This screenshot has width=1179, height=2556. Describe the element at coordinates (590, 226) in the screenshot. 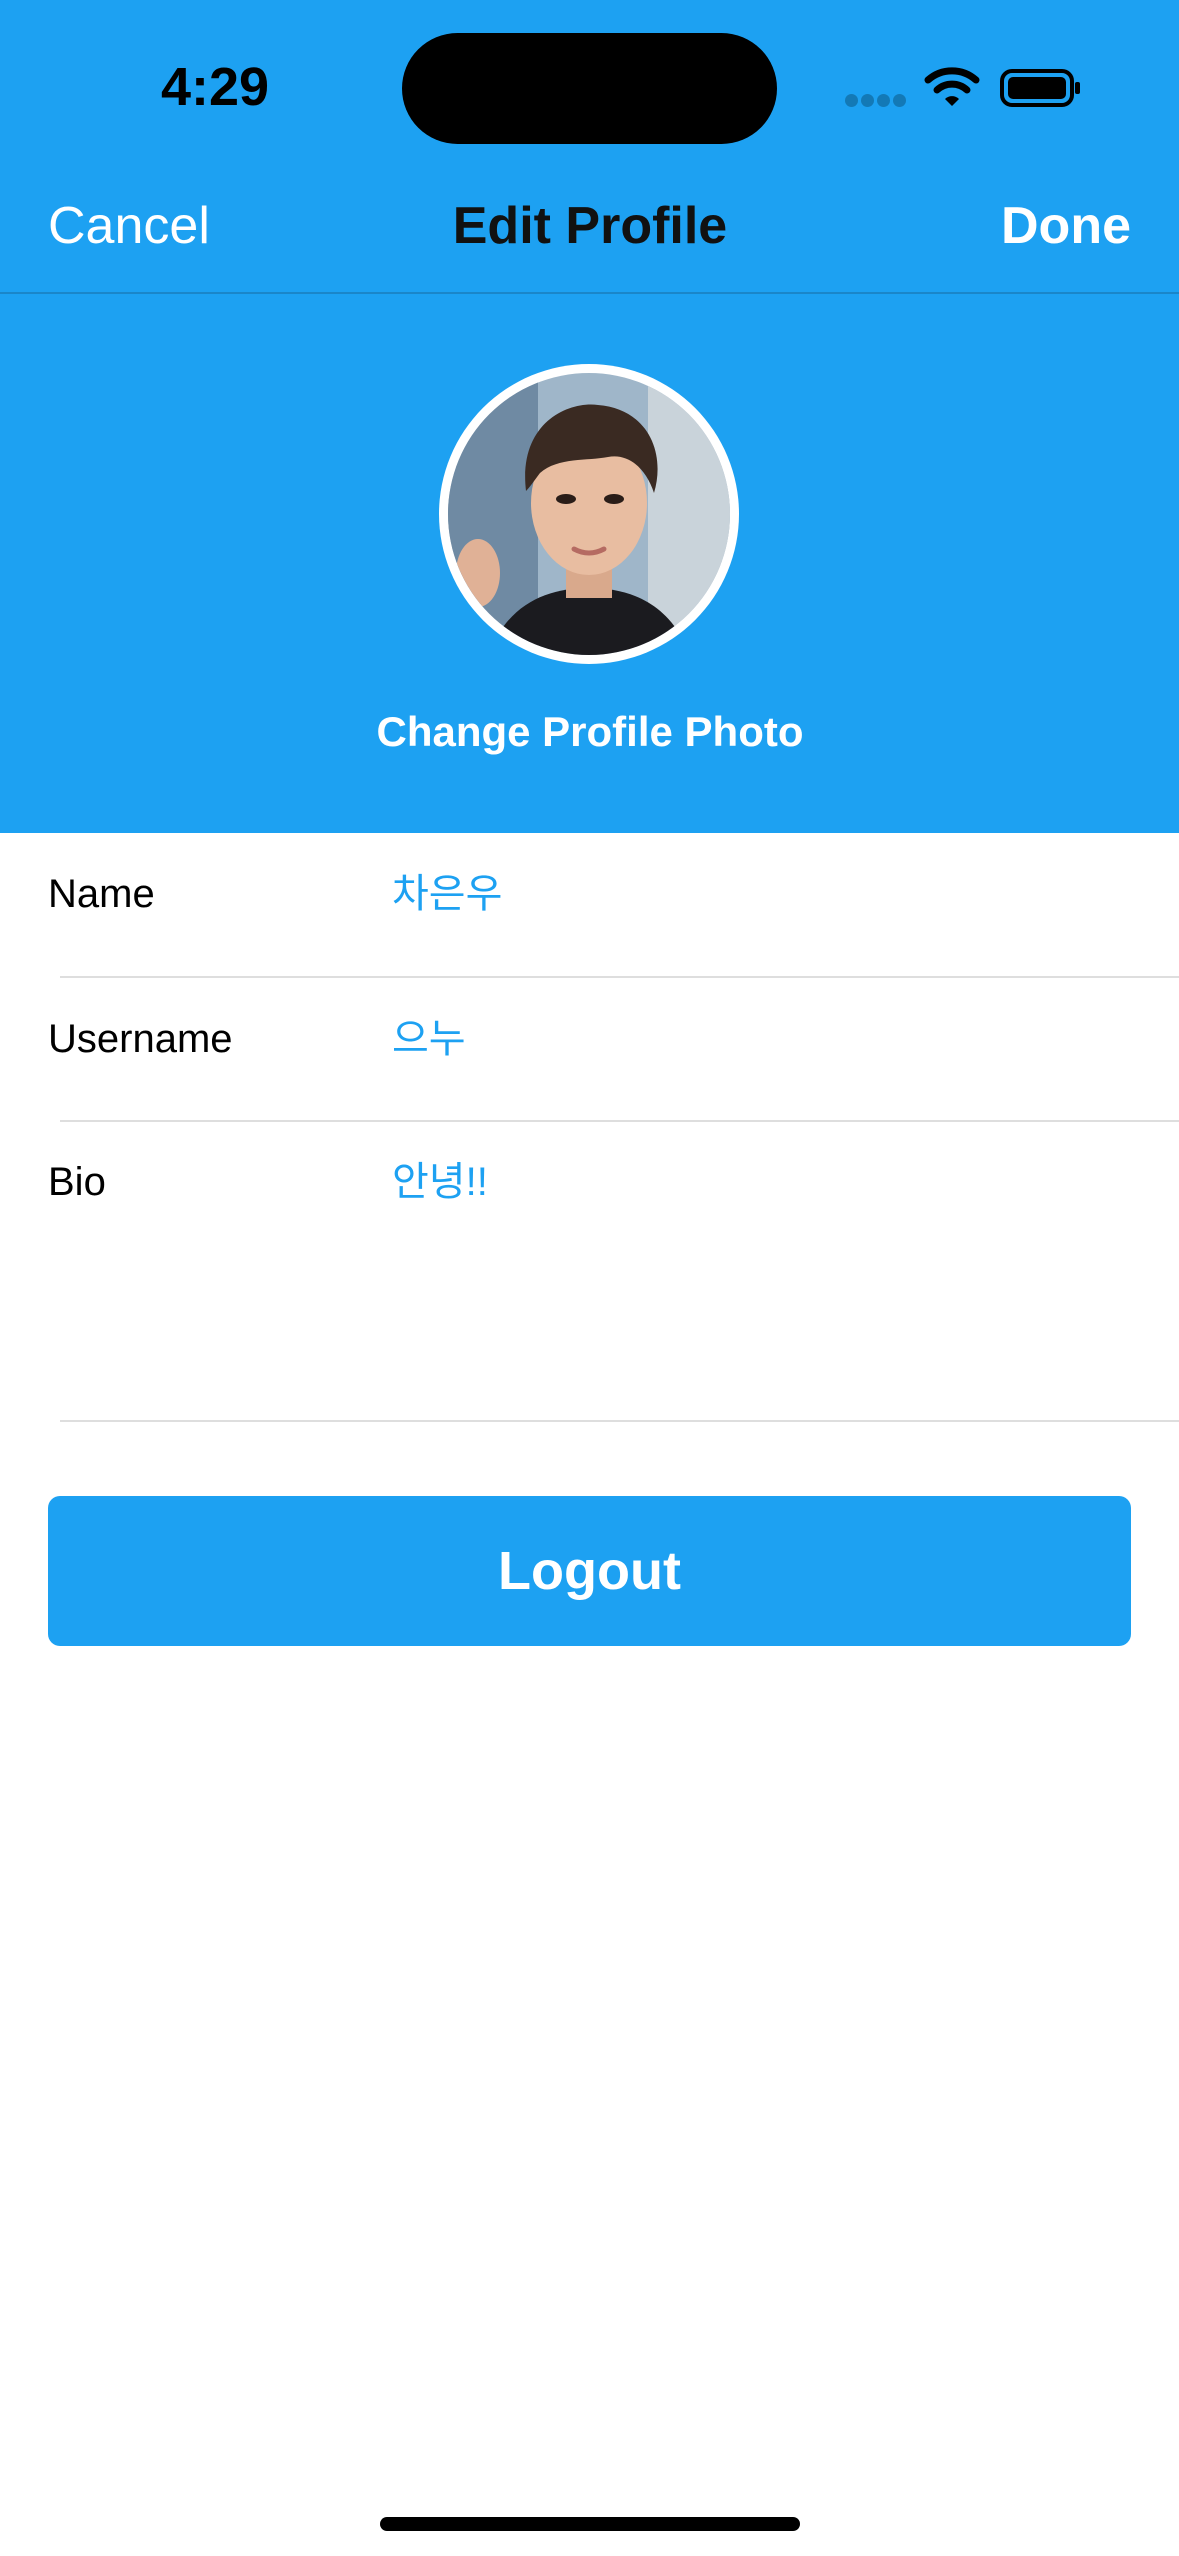

I see `page-title: Edit Profile` at that location.